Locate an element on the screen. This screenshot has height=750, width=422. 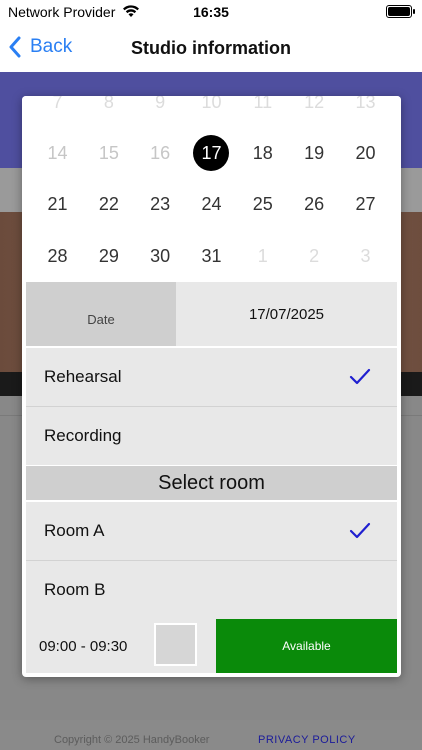
section-header-select-room: Select room is located at coordinates (211, 483).